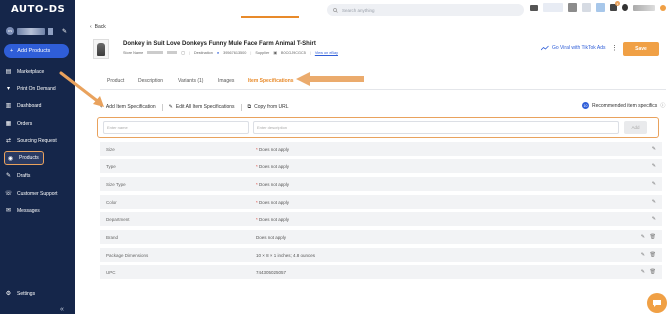 The width and height of the screenshot is (670, 314). What do you see at coordinates (271, 237) in the screenshot?
I see `spec-value: Does not apply` at bounding box center [271, 237].